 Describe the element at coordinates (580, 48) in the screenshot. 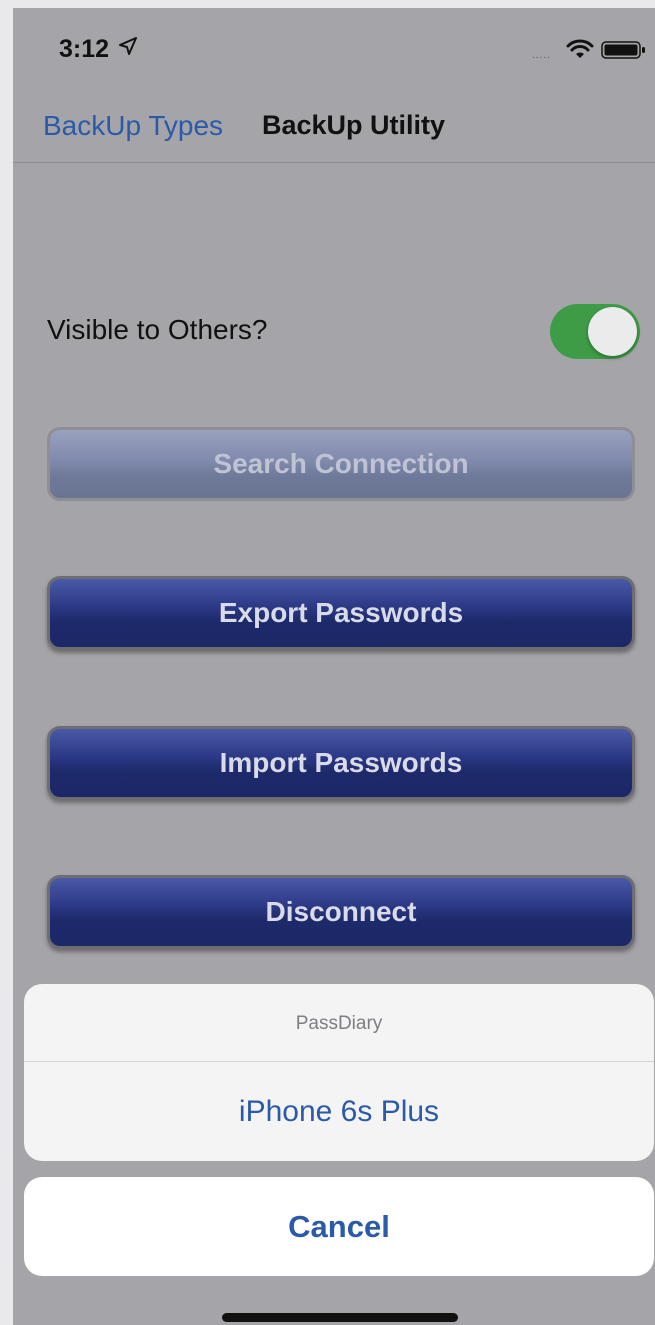

I see `wifi-icon` at that location.